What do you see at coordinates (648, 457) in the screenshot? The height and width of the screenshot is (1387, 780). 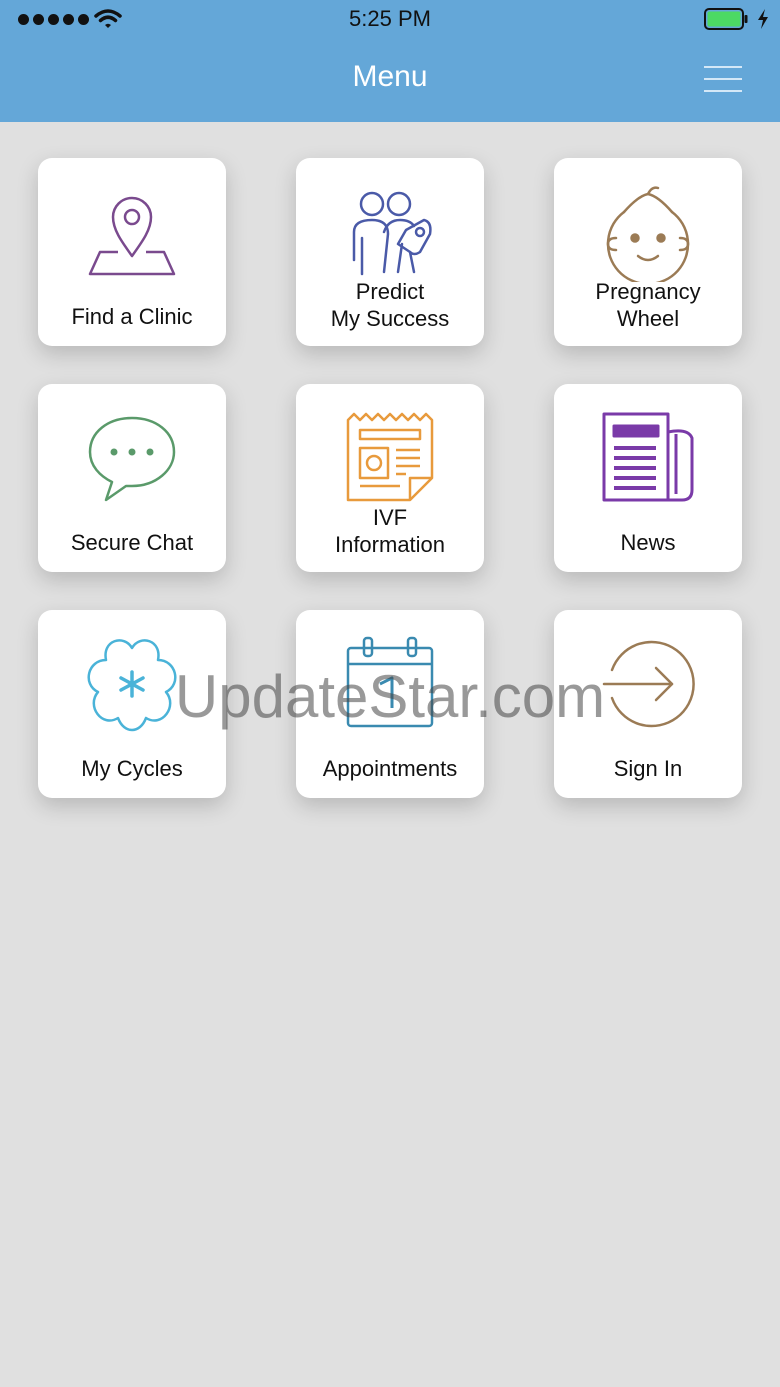 I see `newspaper-icon` at bounding box center [648, 457].